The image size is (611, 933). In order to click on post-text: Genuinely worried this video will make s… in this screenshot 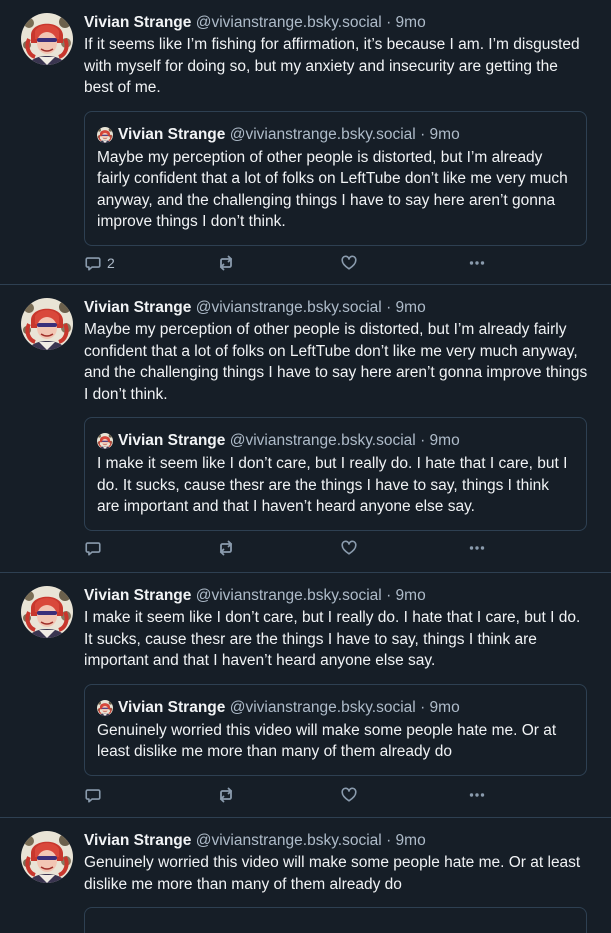, I will do `click(332, 873)`.